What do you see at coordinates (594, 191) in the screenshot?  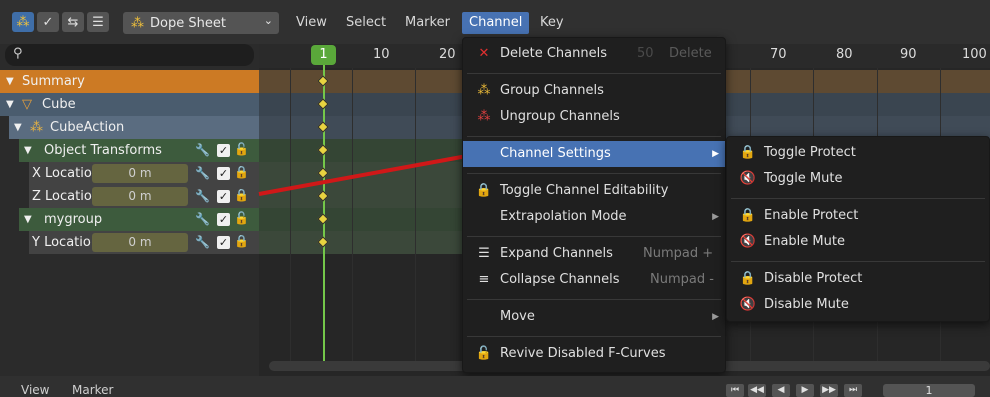 I see `menu-item-toggle-editability: 🔒 Toggle Channel Editability` at bounding box center [594, 191].